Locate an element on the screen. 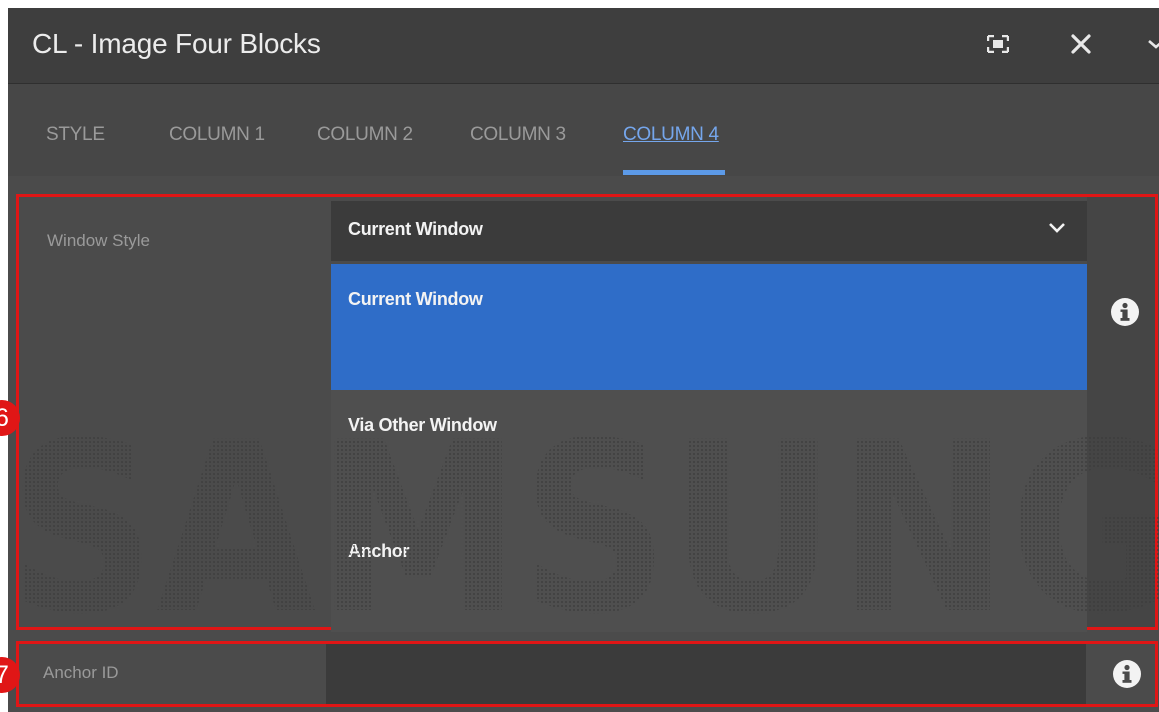 The height and width of the screenshot is (712, 1159). option-via-other-window: Via Other Window is located at coordinates (709, 453).